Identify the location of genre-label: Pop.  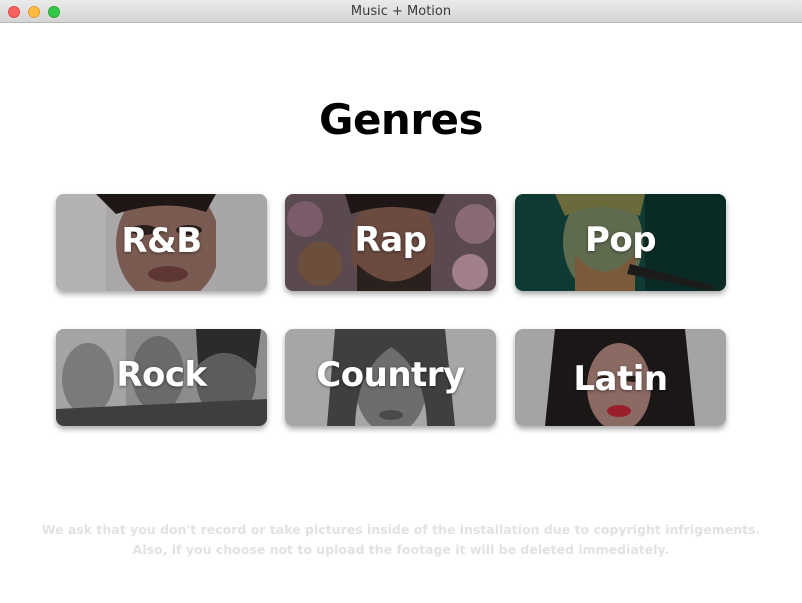
(620, 240).